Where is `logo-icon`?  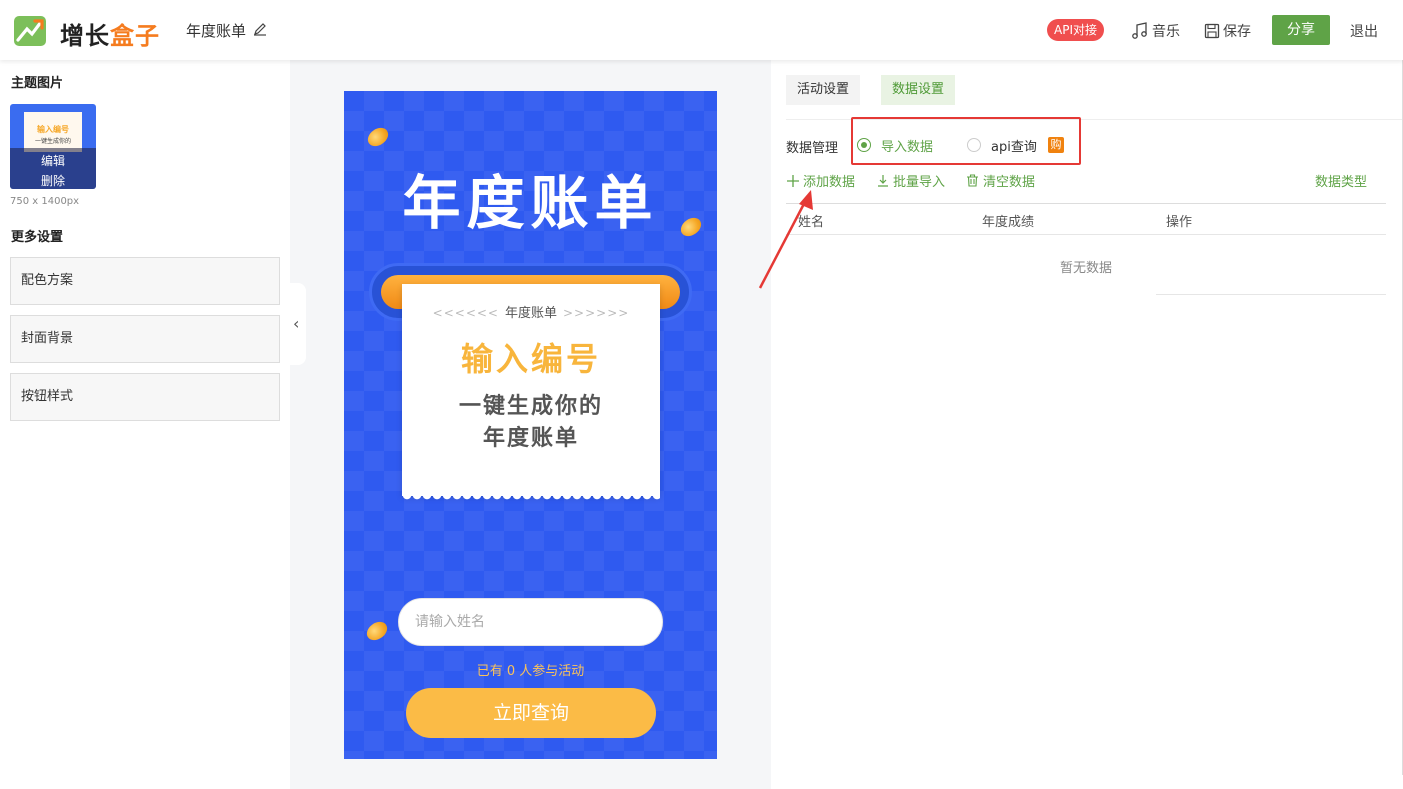
logo-icon is located at coordinates (30, 31).